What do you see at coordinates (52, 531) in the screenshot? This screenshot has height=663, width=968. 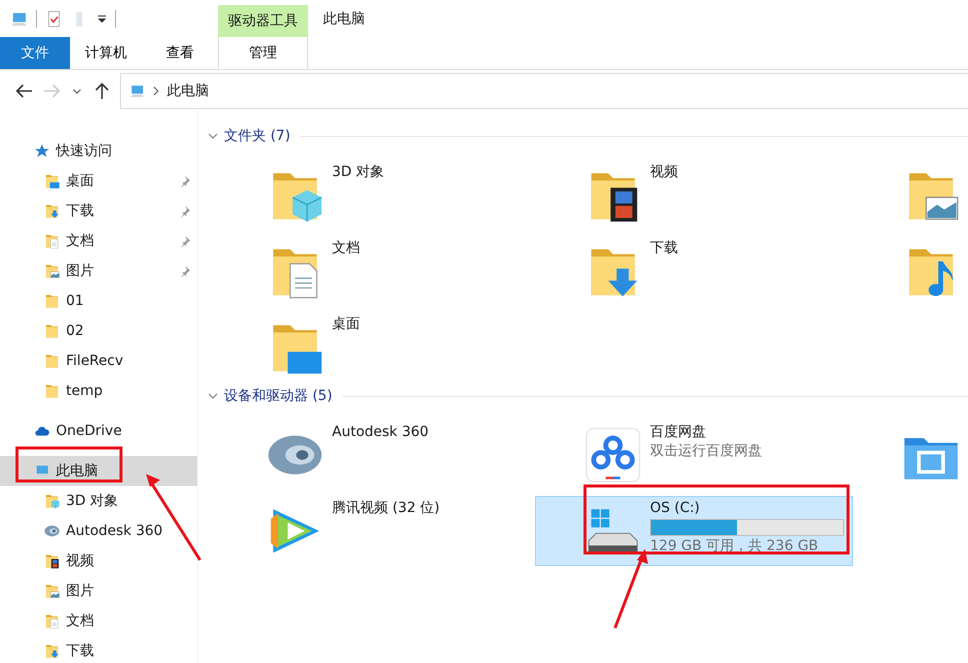 I see `swirl-icon` at bounding box center [52, 531].